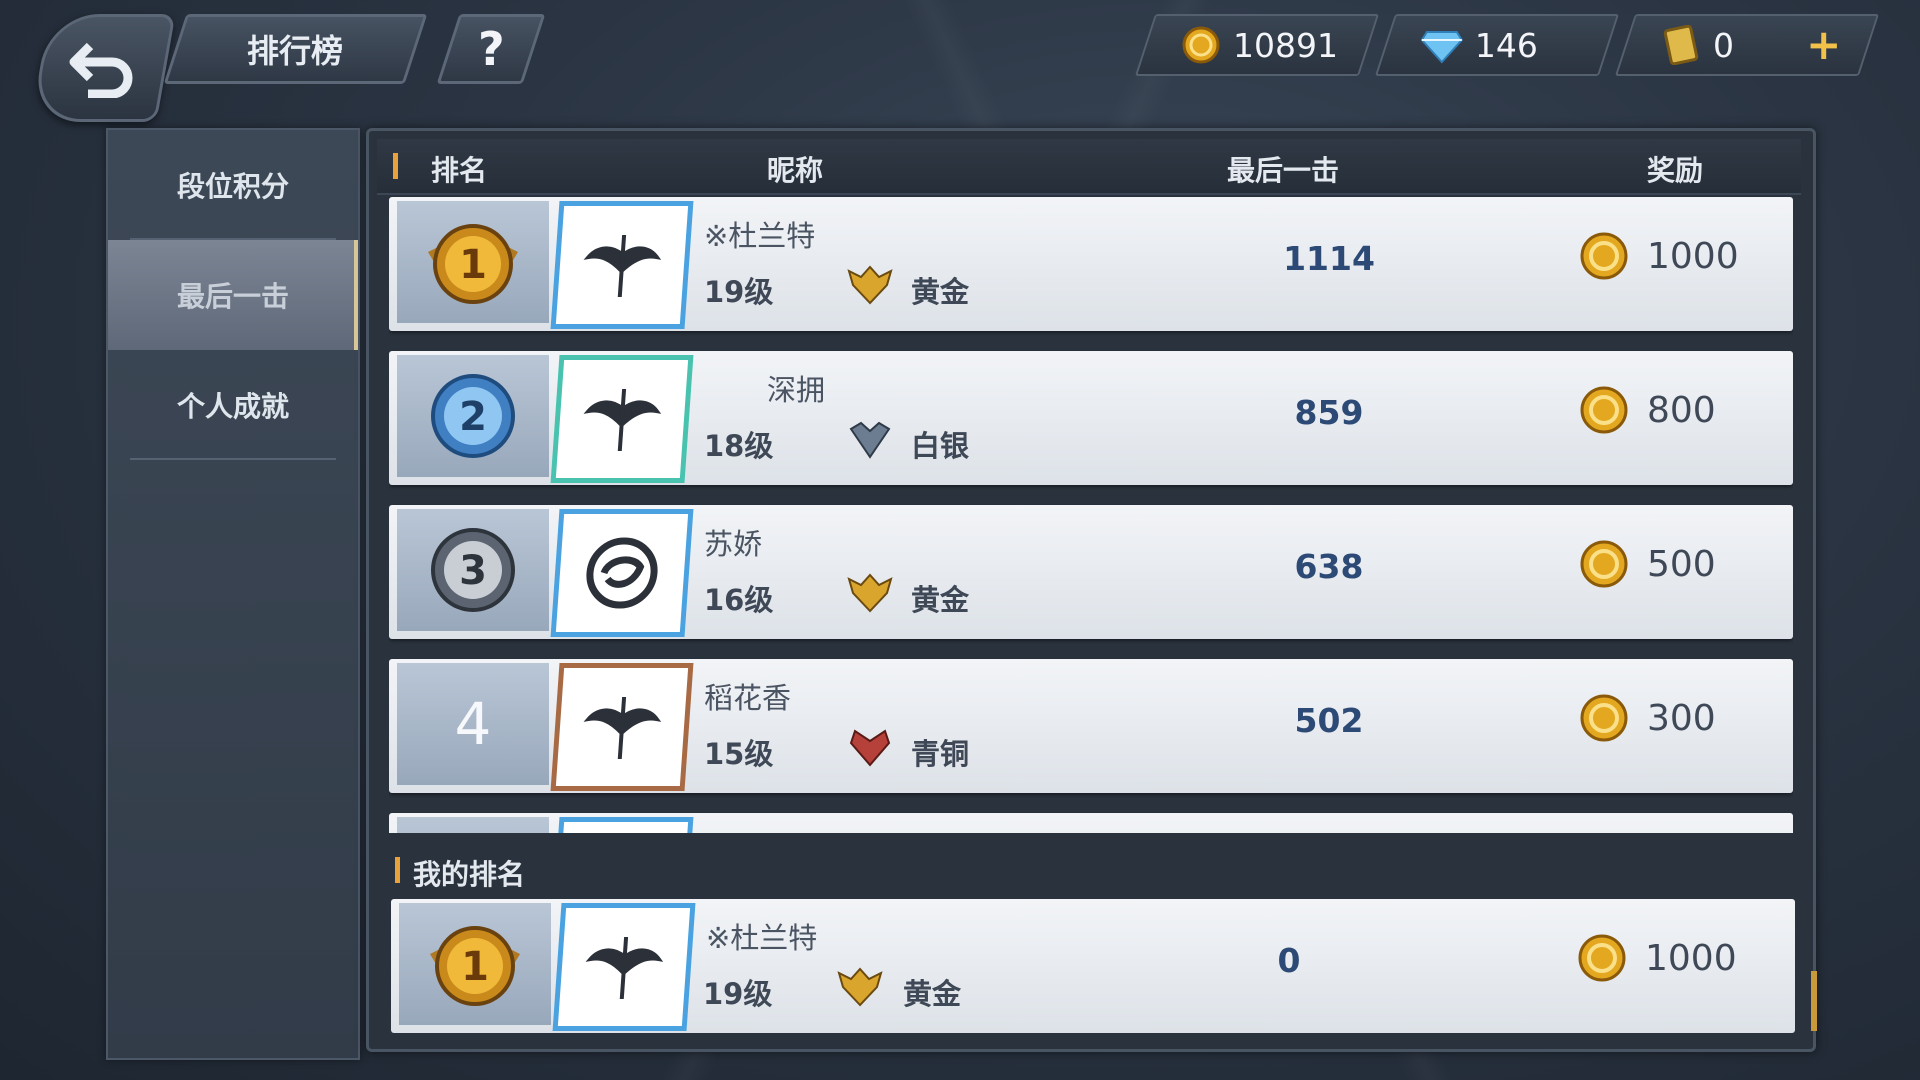  What do you see at coordinates (795, 170) in the screenshot?
I see `header-name: 昵称` at bounding box center [795, 170].